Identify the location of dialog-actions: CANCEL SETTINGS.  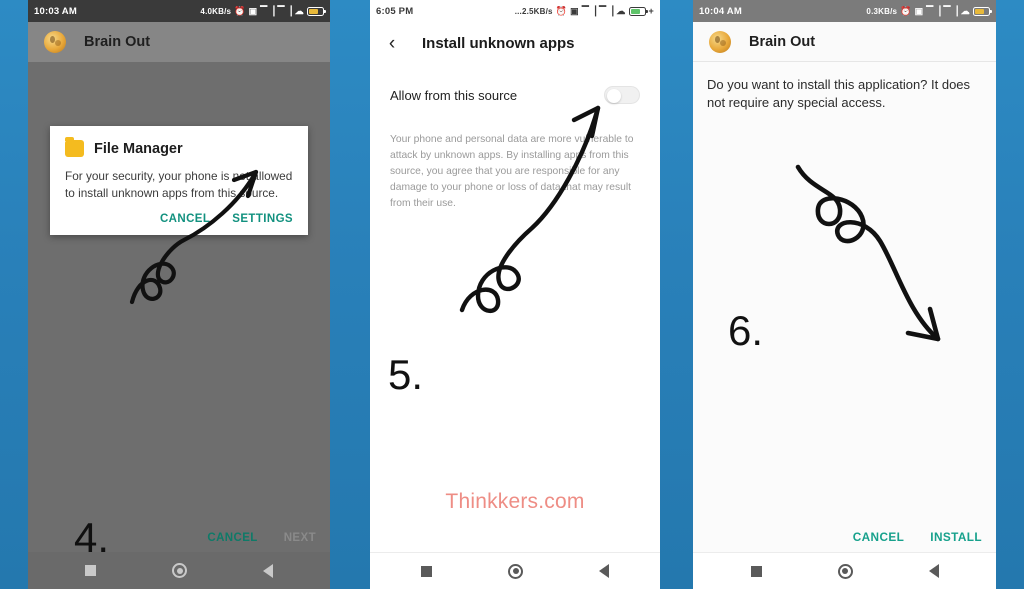
(179, 220).